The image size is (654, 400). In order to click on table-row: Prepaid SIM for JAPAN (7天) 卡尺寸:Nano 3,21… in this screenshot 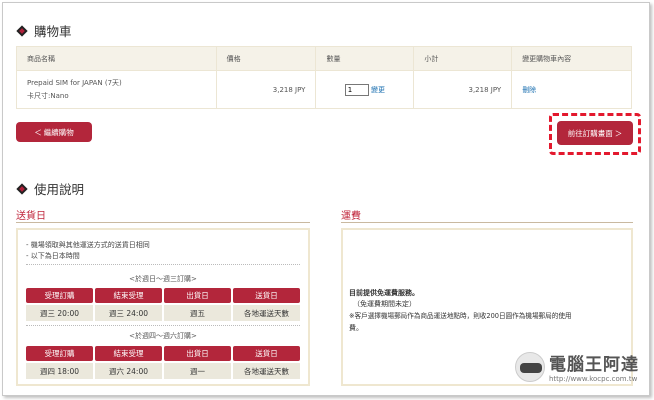, I will do `click(324, 89)`.